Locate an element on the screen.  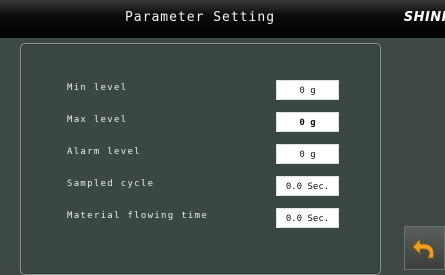
param-row-alarm-level: Alarm level 0 g is located at coordinates (212, 156).